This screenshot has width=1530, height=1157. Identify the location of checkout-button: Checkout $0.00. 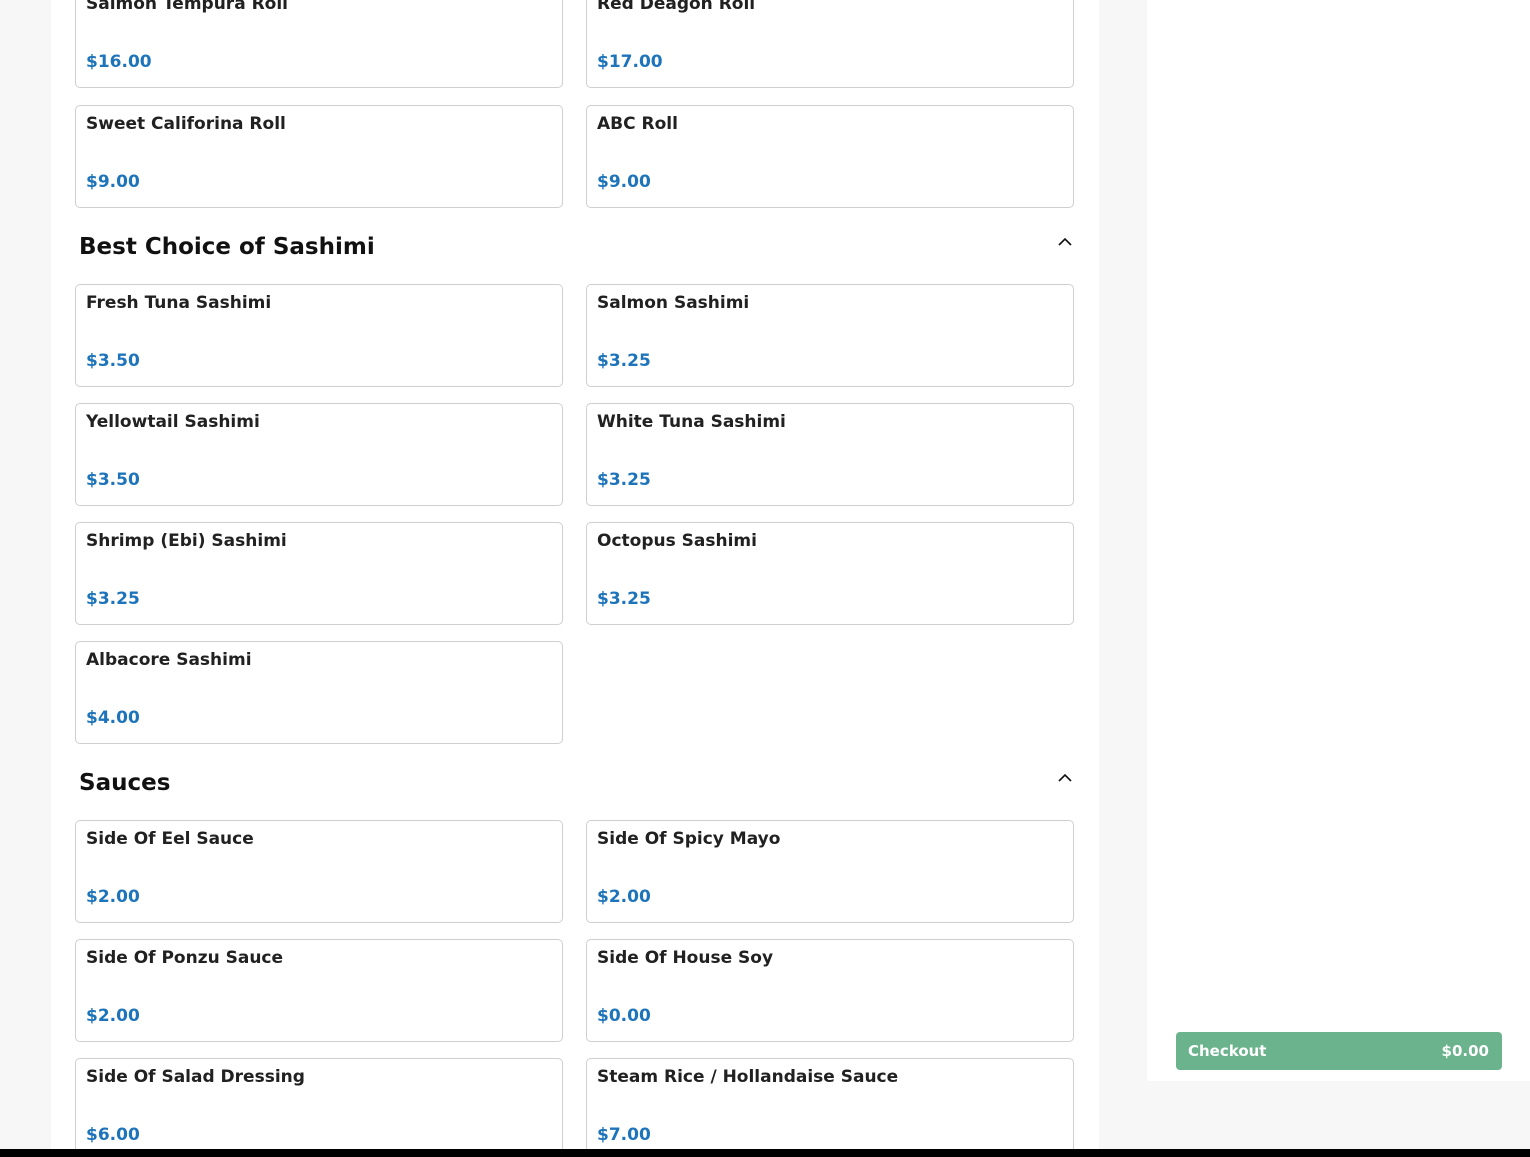
(1339, 1051).